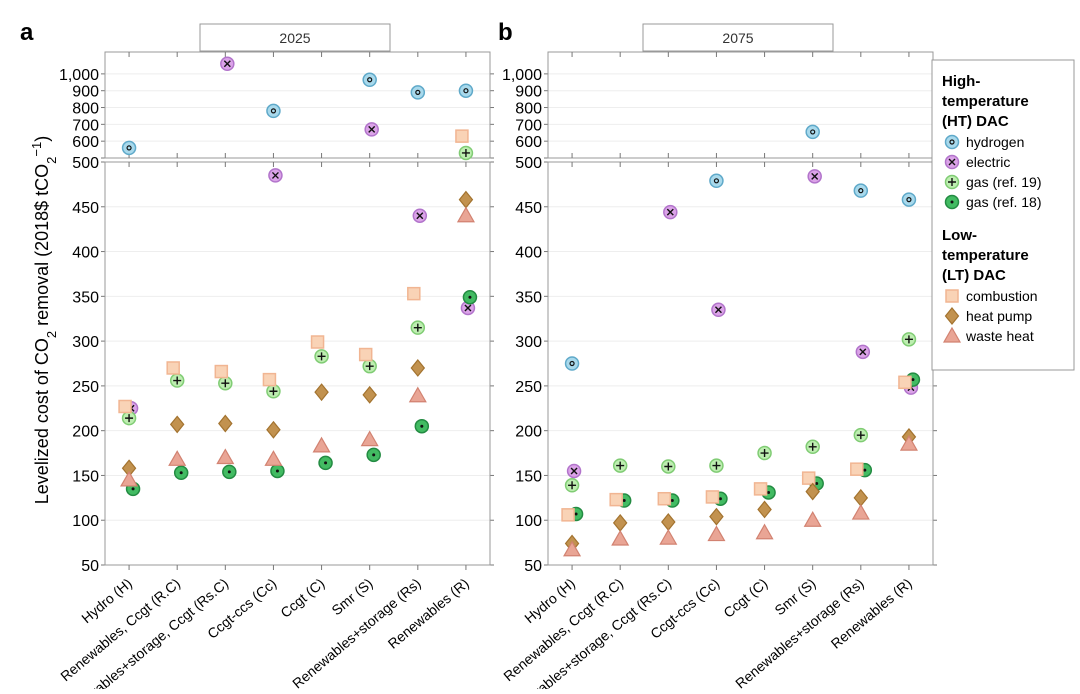  What do you see at coordinates (985, 101) in the screenshot?
I see `legend-group-title: temperature` at bounding box center [985, 101].